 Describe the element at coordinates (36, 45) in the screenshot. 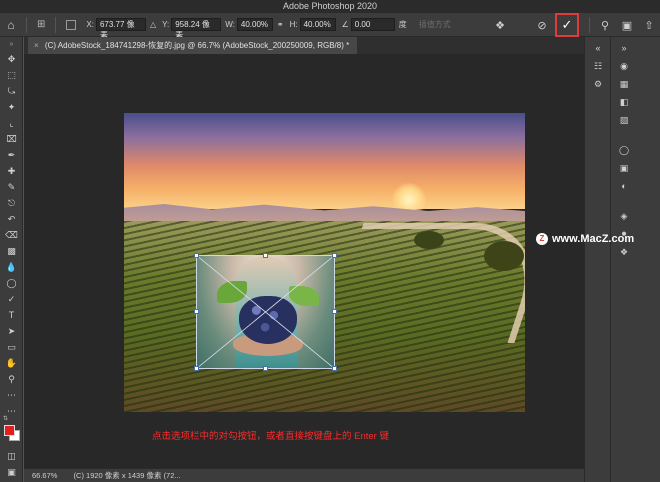

I see `close-tab-icon: ×` at that location.